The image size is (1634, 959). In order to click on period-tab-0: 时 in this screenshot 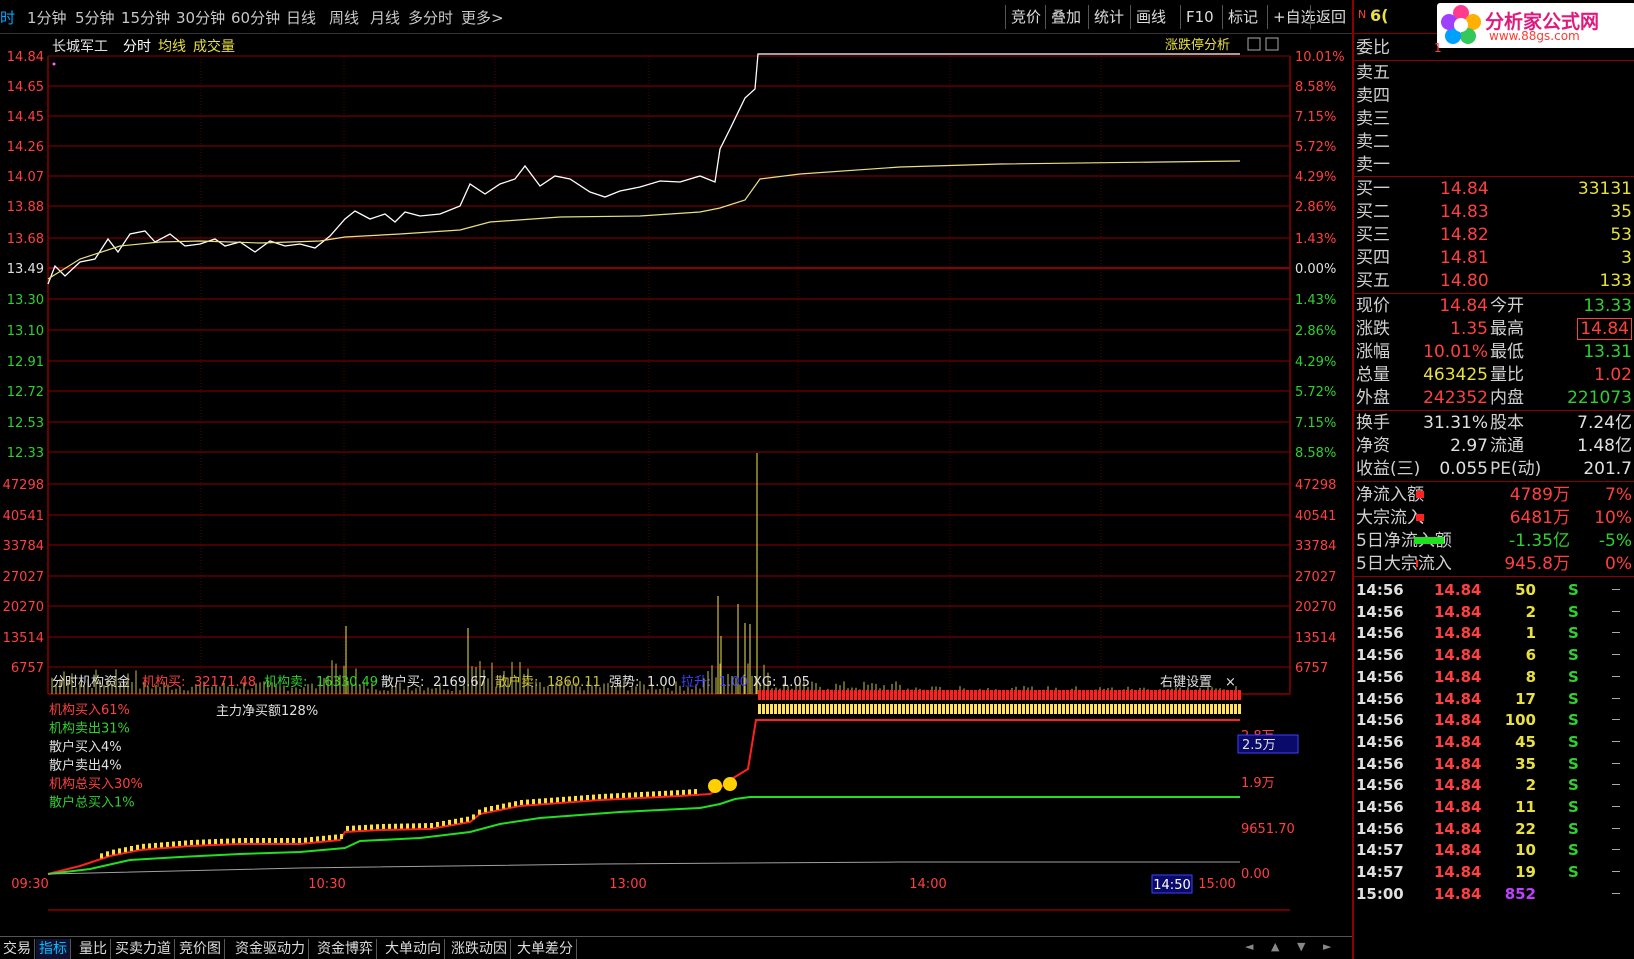, I will do `click(7, 17)`.